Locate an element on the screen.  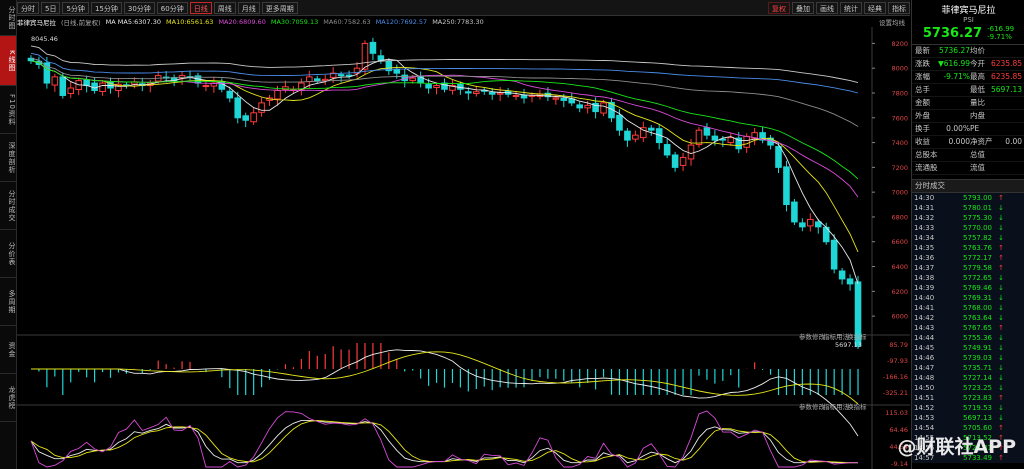
ma-value-3: MA30:7059.13 is located at coordinates (294, 21).